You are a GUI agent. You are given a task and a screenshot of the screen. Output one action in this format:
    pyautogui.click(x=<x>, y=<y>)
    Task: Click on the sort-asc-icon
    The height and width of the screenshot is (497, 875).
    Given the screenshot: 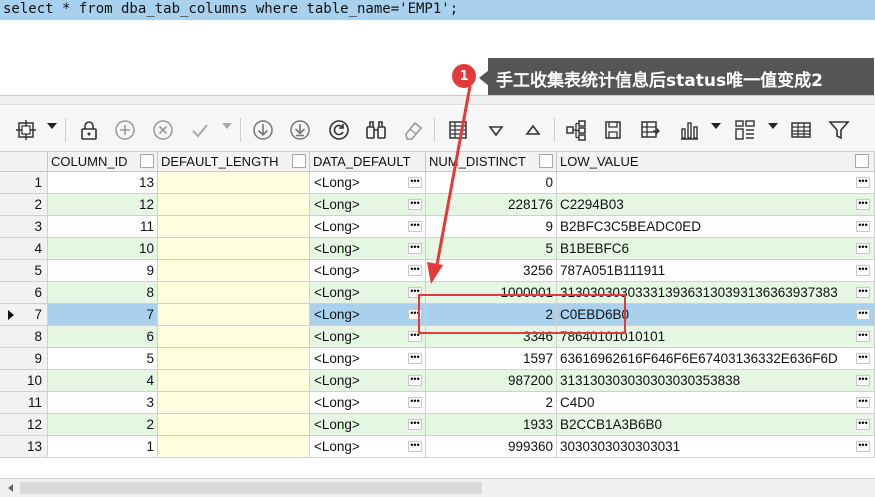 What is the action you would take?
    pyautogui.click(x=533, y=130)
    